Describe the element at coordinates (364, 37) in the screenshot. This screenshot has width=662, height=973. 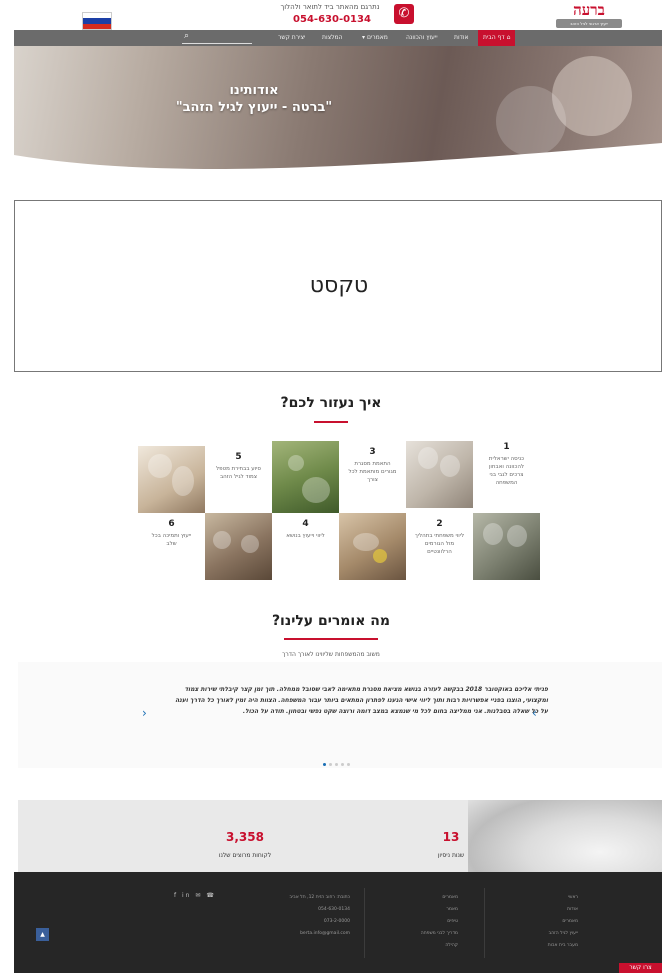
I see `chevron-down-icon: ▾` at that location.